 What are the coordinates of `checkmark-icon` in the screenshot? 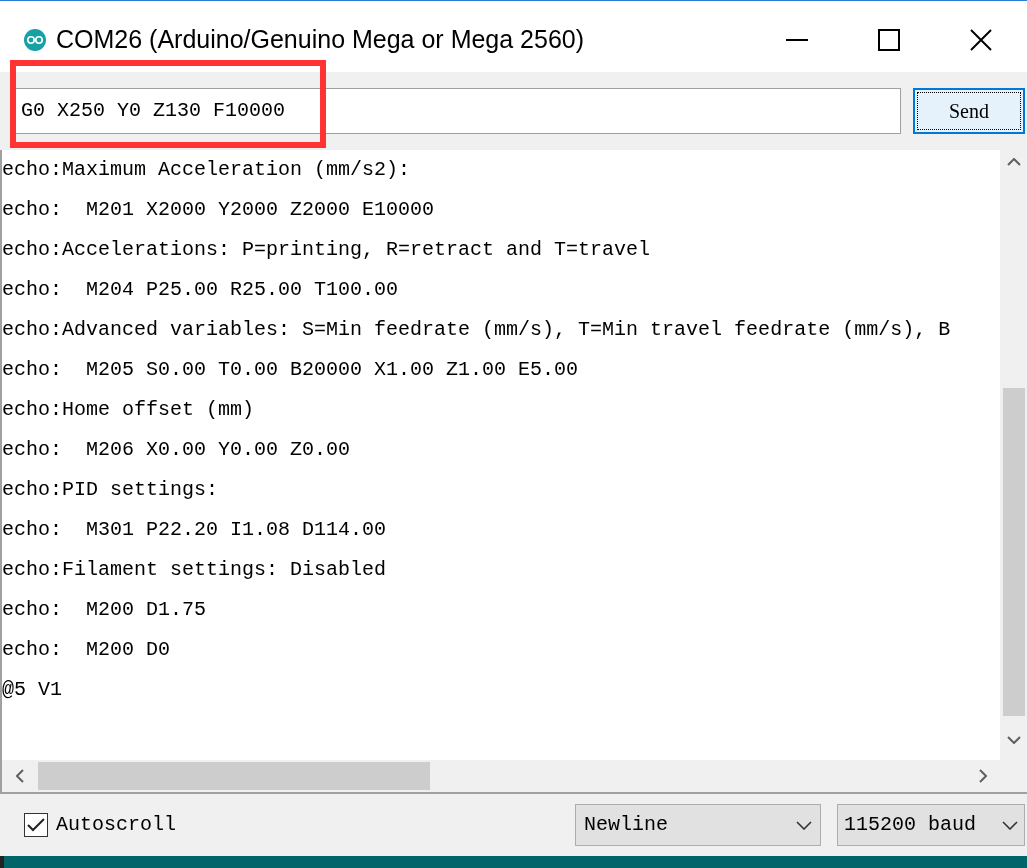 It's located at (36, 825).